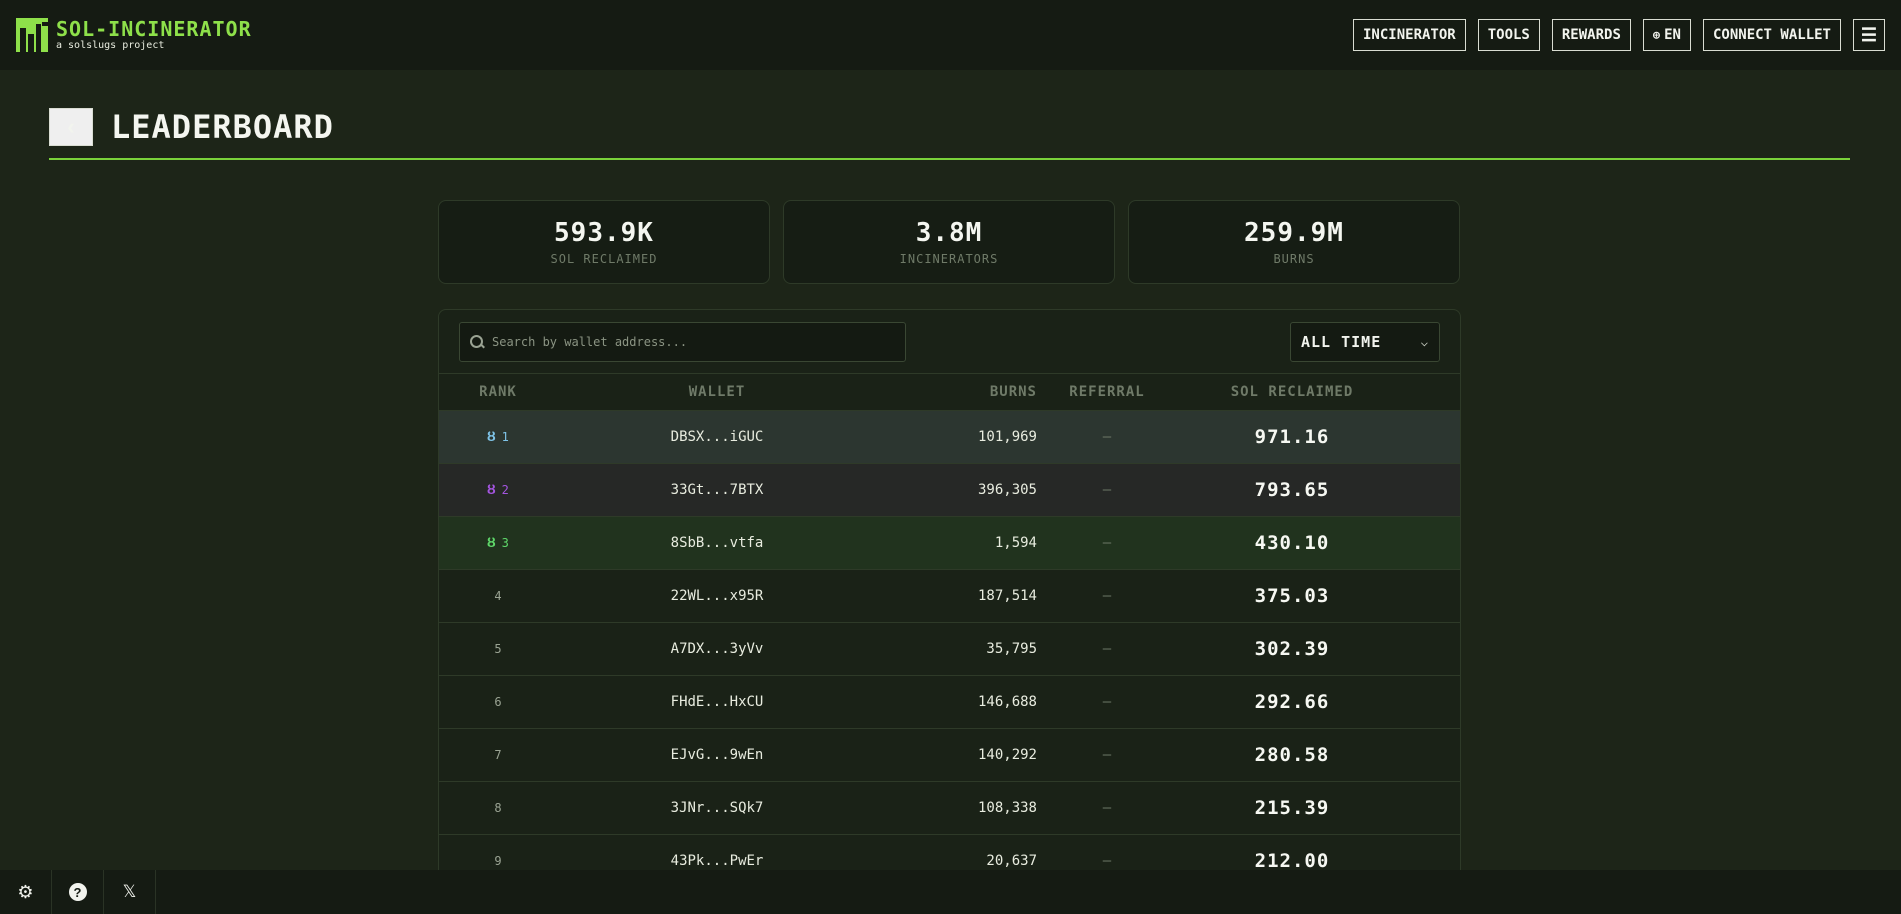  Describe the element at coordinates (717, 808) in the screenshot. I see `wallet-cell: 3JNr...SQk7` at that location.